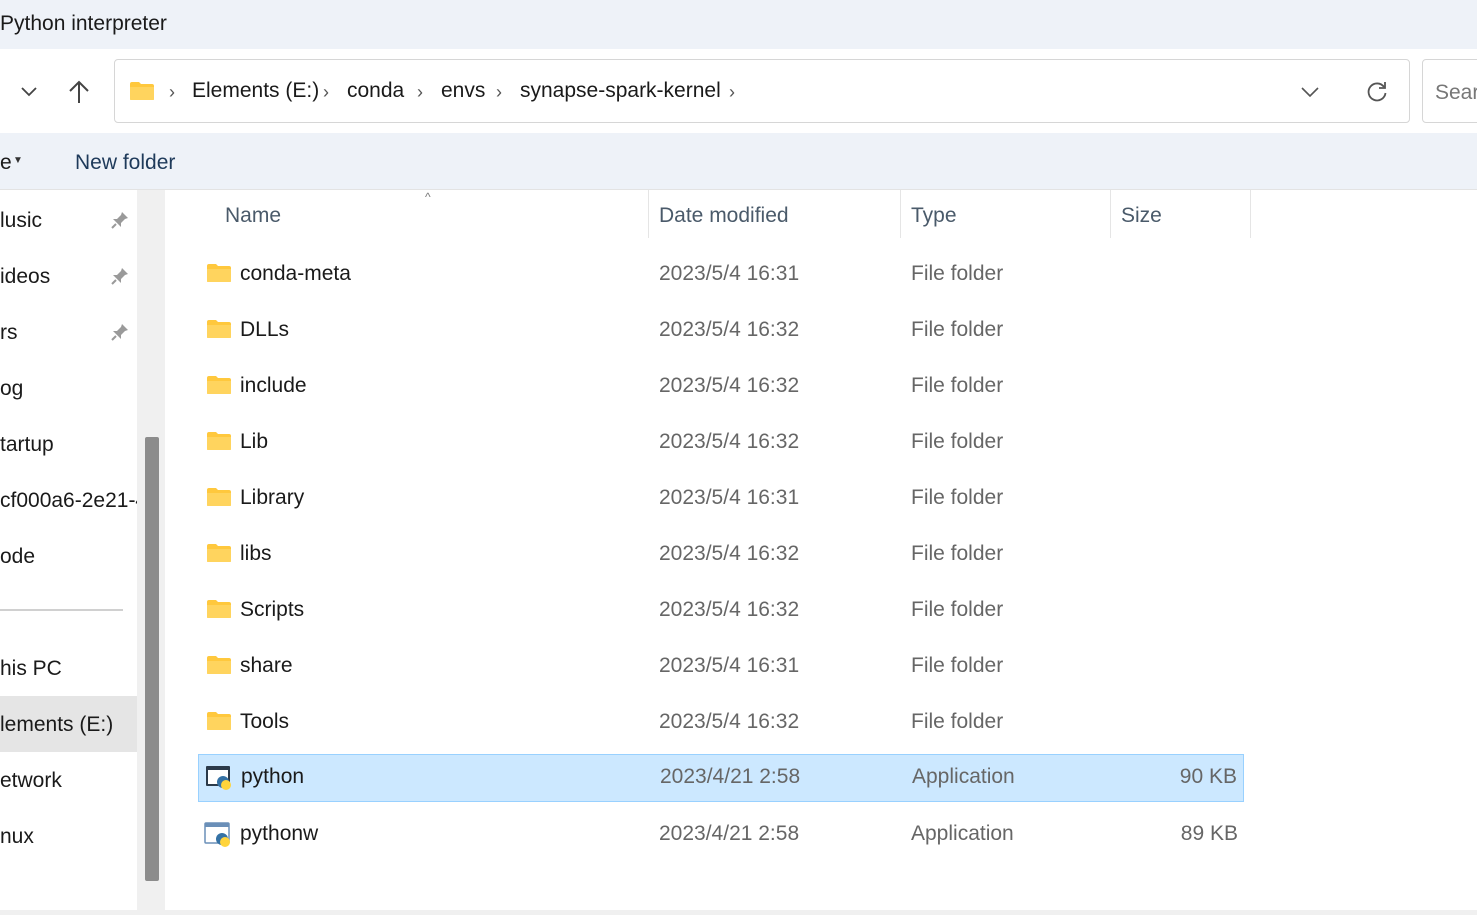 This screenshot has width=1477, height=915. Describe the element at coordinates (68, 668) in the screenshot. I see `sidebar-item-this-pc: his PC` at that location.